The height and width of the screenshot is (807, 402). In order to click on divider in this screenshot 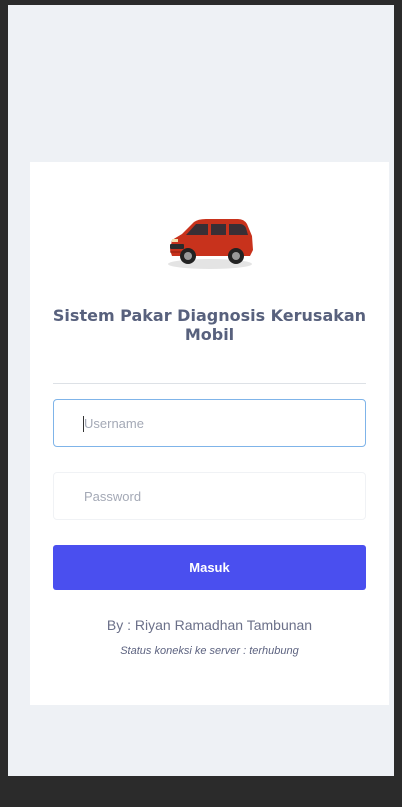, I will do `click(209, 383)`.